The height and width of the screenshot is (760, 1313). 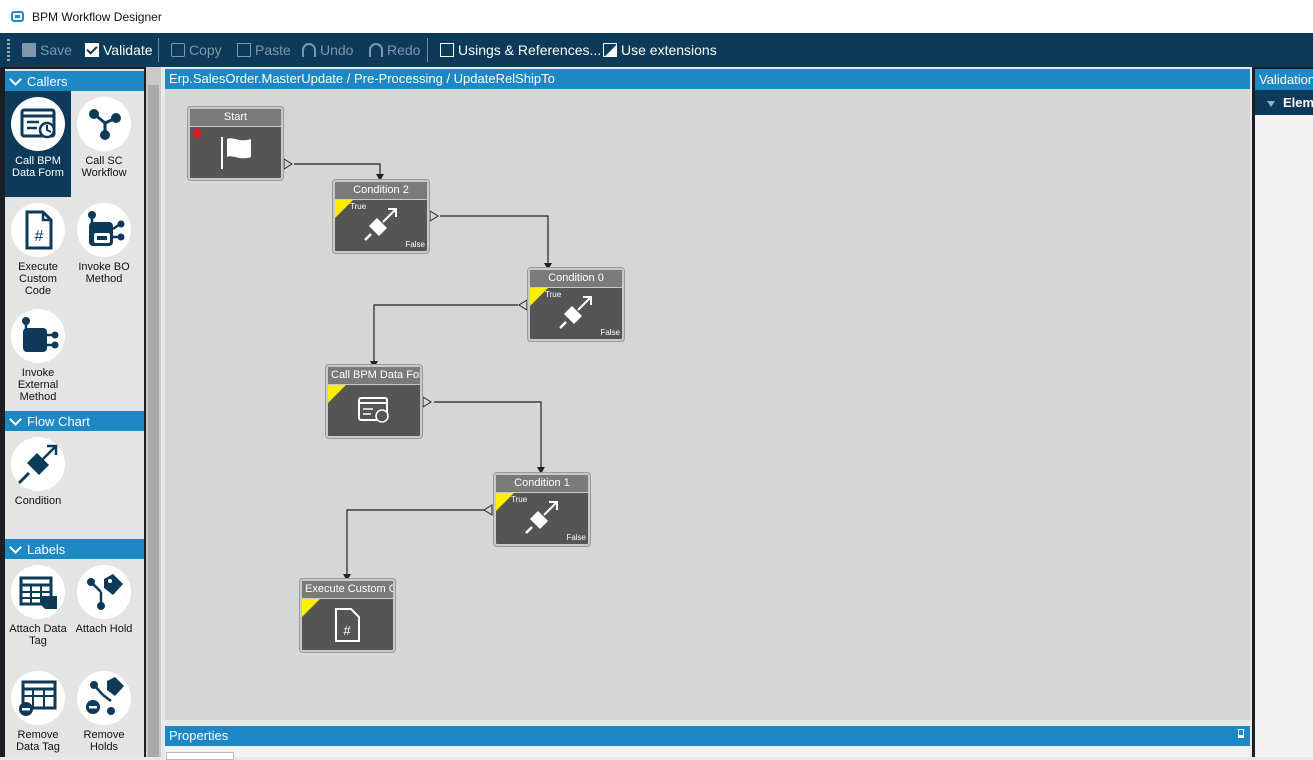 What do you see at coordinates (1284, 436) in the screenshot?
I see `validation-list` at bounding box center [1284, 436].